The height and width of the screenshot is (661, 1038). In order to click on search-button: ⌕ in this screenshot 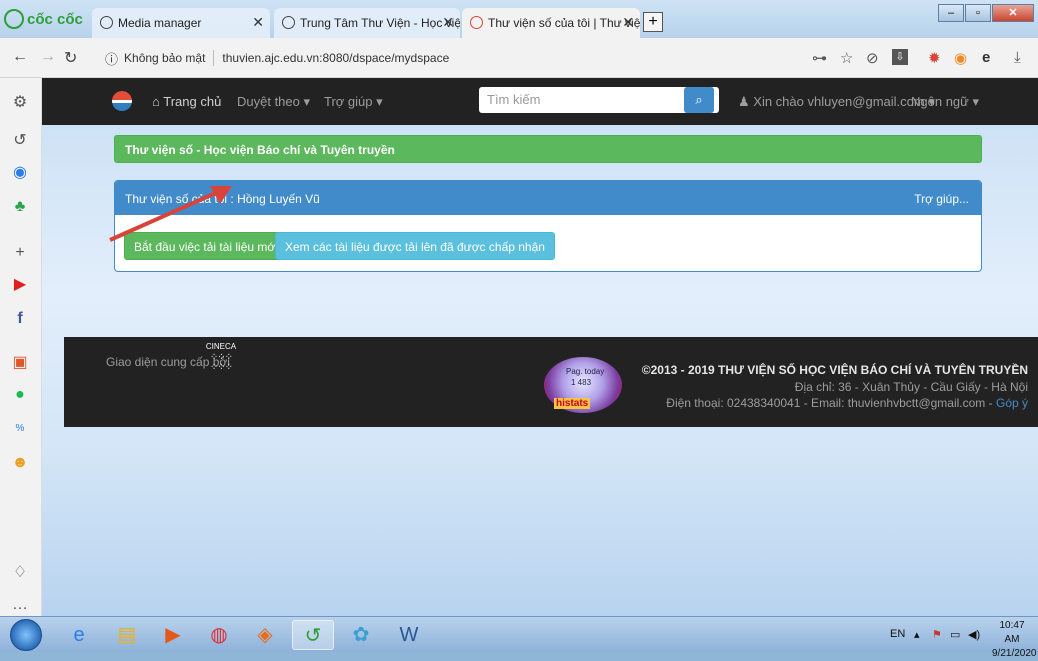, I will do `click(699, 100)`.